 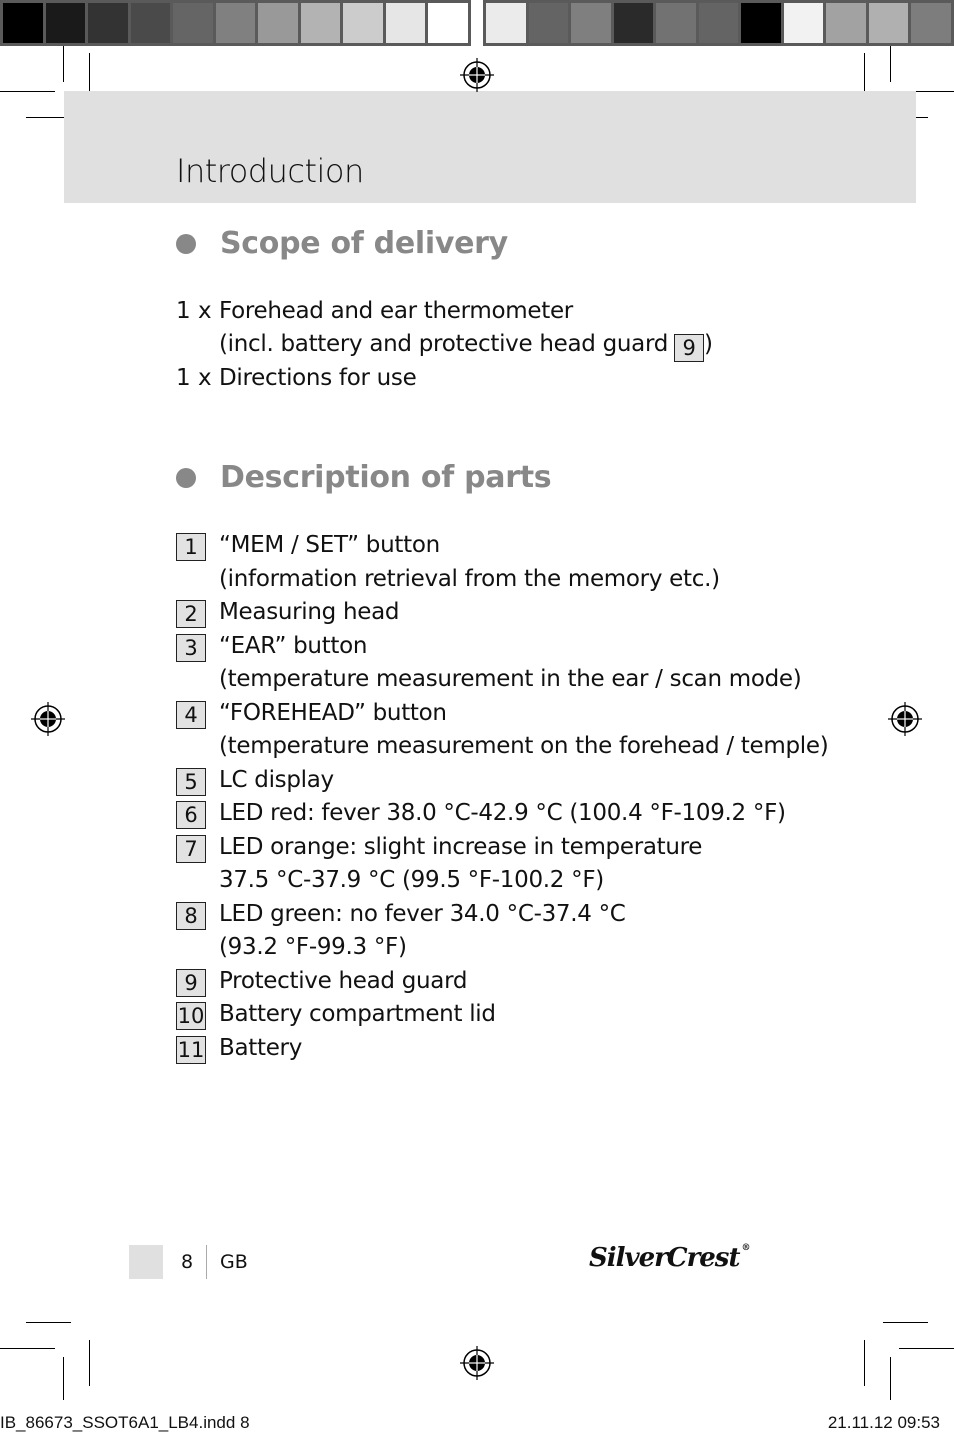 What do you see at coordinates (191, 1016) in the screenshot?
I see `part-number-box: 10` at bounding box center [191, 1016].